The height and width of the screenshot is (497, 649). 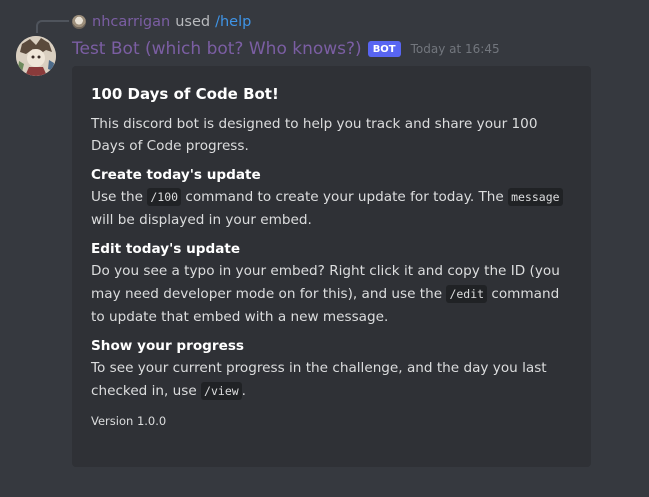 What do you see at coordinates (201, 220) in the screenshot?
I see `field-text: will be displayed in your embed.` at bounding box center [201, 220].